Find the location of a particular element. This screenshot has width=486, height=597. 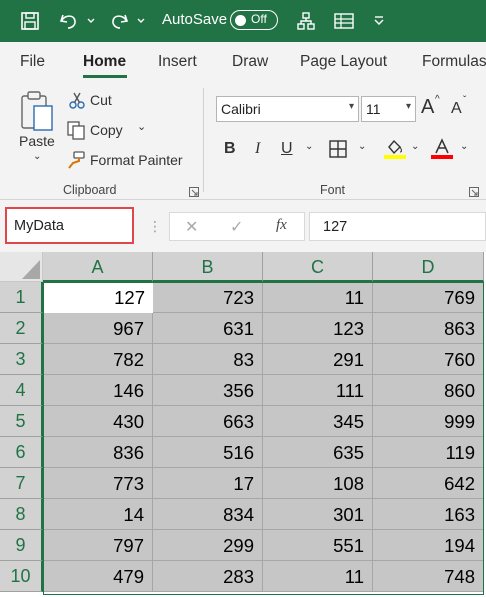

cell-b5: 663 is located at coordinates (208, 421).